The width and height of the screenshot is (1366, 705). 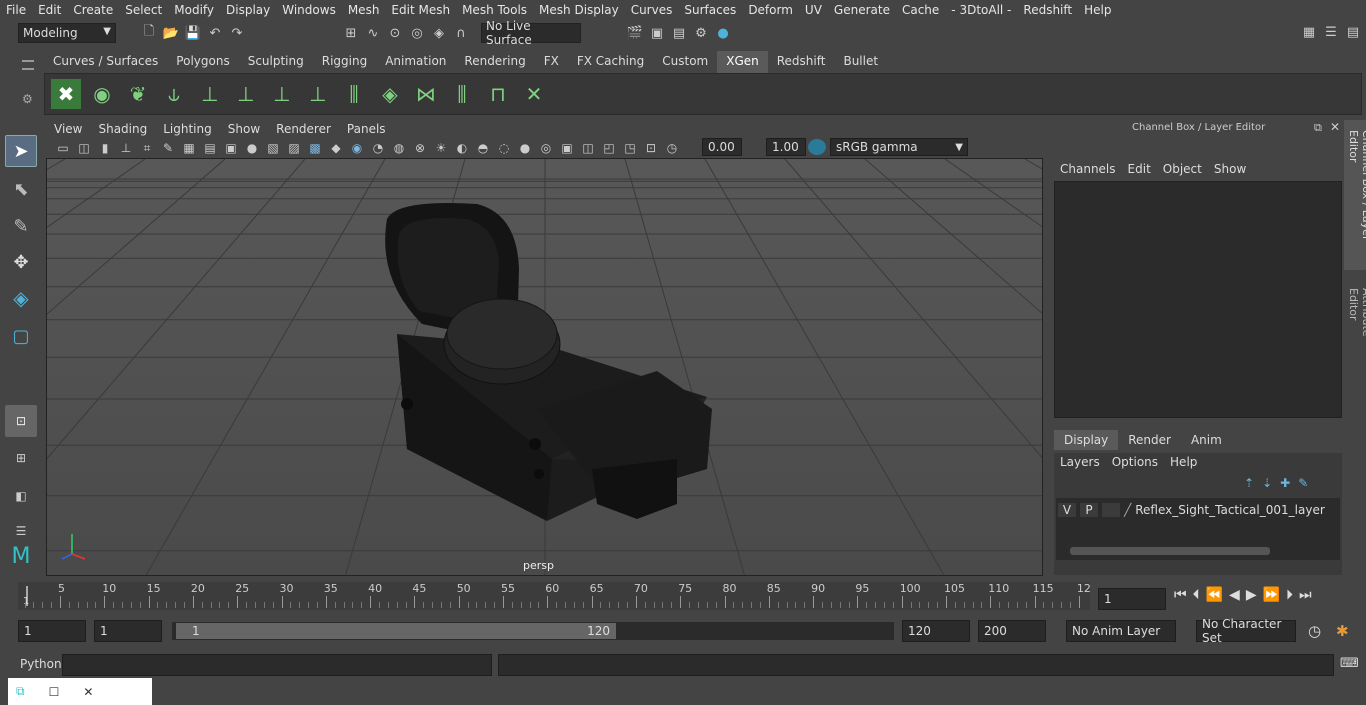 What do you see at coordinates (1289, 595) in the screenshot?
I see `step-forward-icon: ⏵` at bounding box center [1289, 595].